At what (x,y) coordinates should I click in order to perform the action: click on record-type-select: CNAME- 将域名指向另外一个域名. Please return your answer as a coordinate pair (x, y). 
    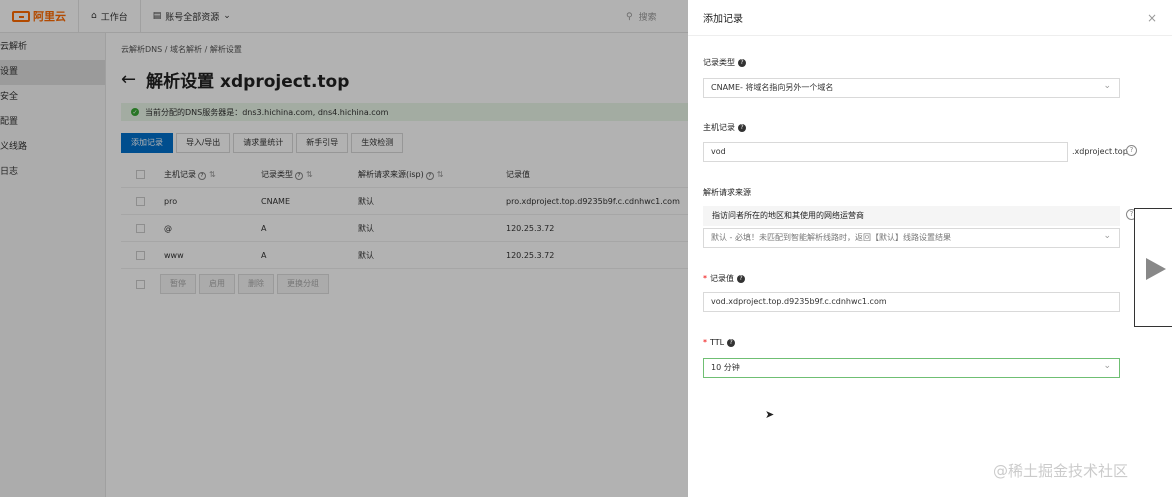
    Looking at the image, I should click on (911, 87).